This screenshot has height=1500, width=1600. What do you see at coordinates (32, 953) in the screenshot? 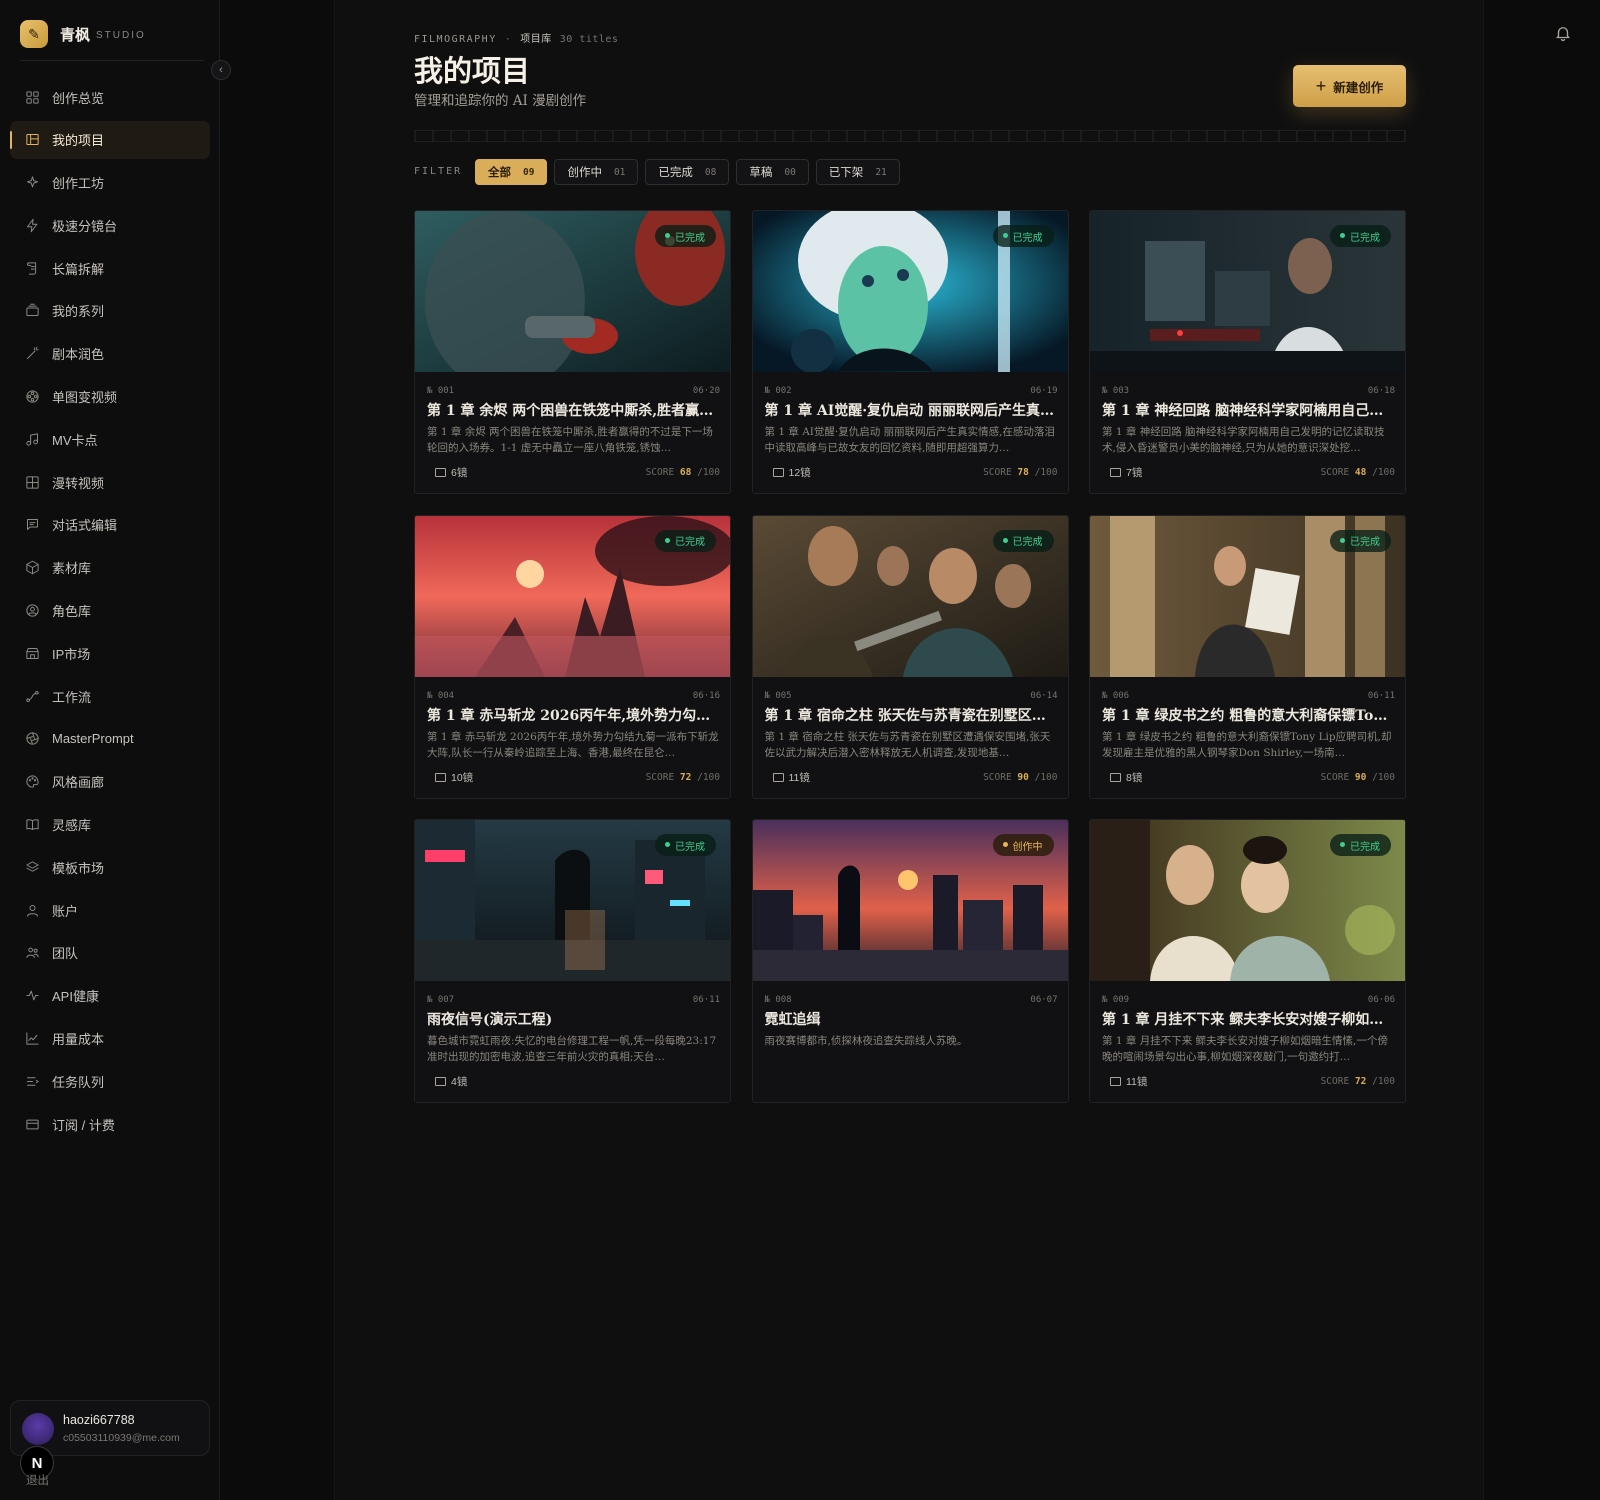
I see `team-icon` at bounding box center [32, 953].